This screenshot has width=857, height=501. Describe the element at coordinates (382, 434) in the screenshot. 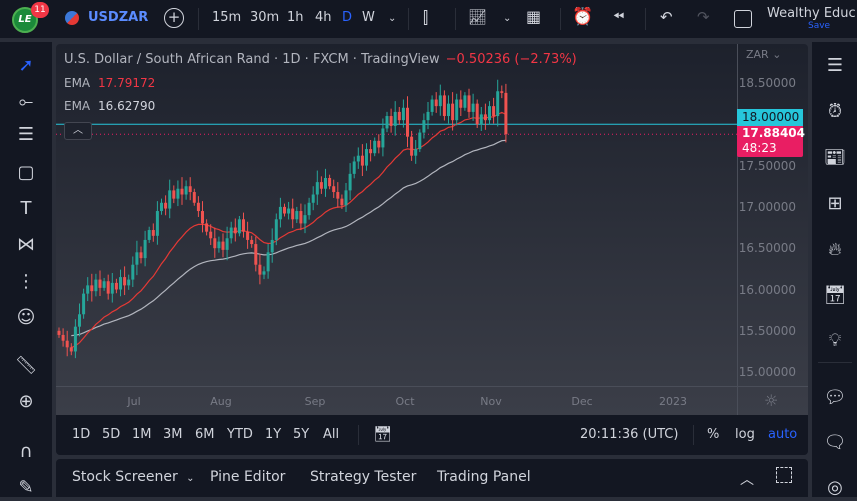

I see `goto-date-icon: 📅︎` at that location.